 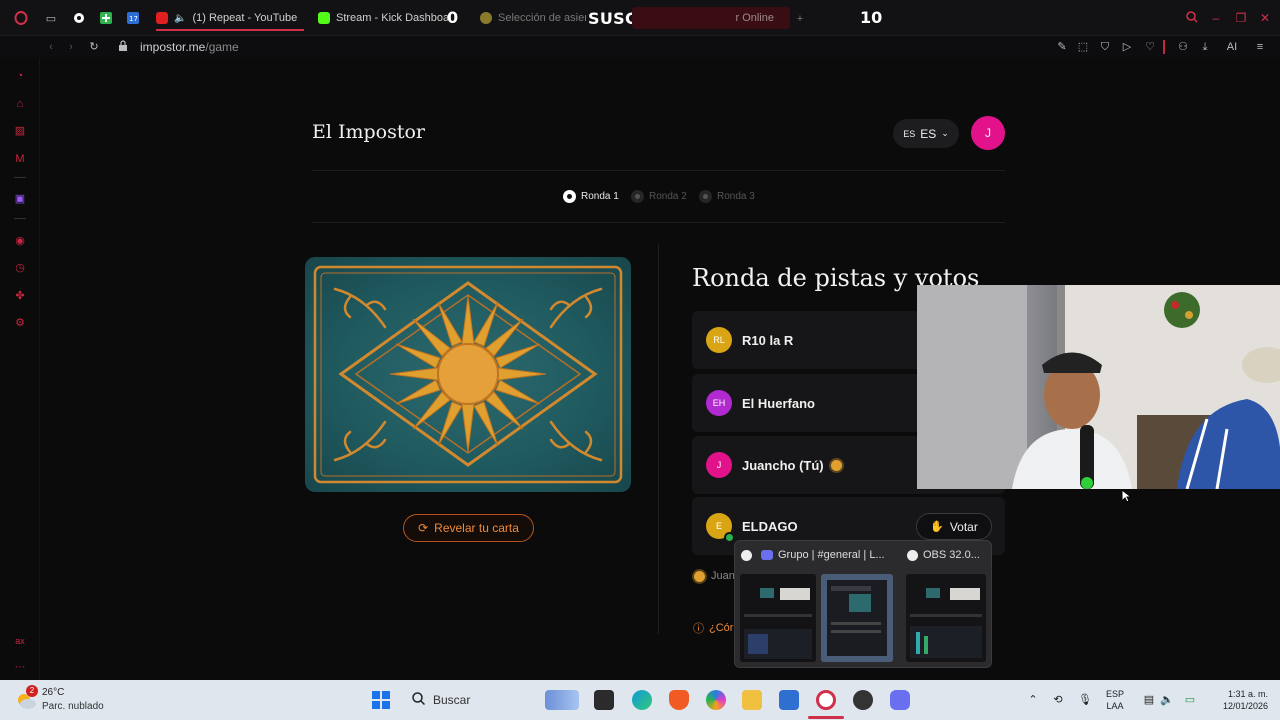 What do you see at coordinates (679, 700) in the screenshot?
I see `brave-icon` at bounding box center [679, 700].